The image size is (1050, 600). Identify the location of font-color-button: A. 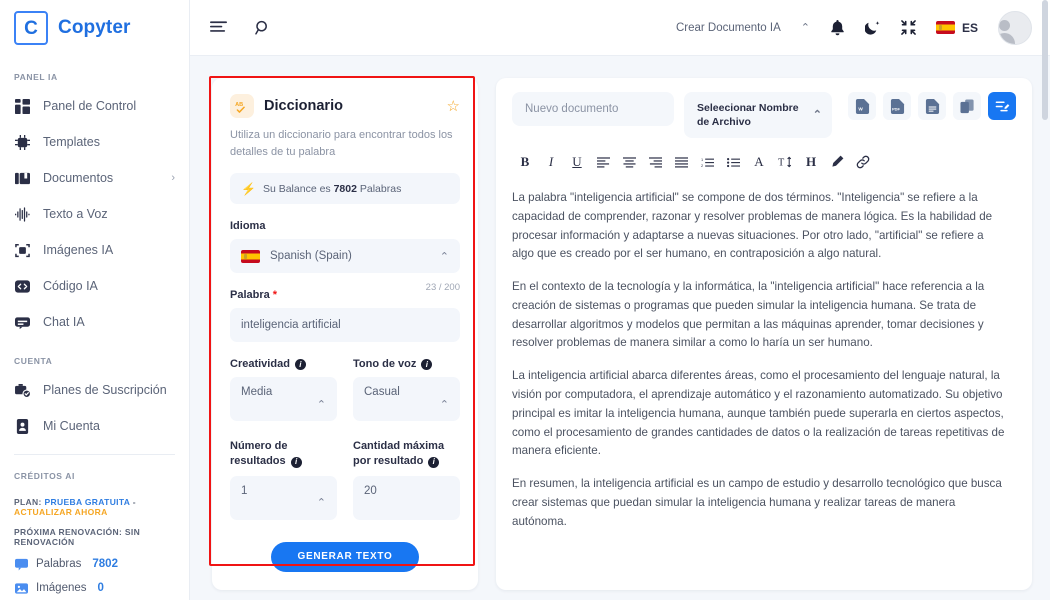
(759, 162).